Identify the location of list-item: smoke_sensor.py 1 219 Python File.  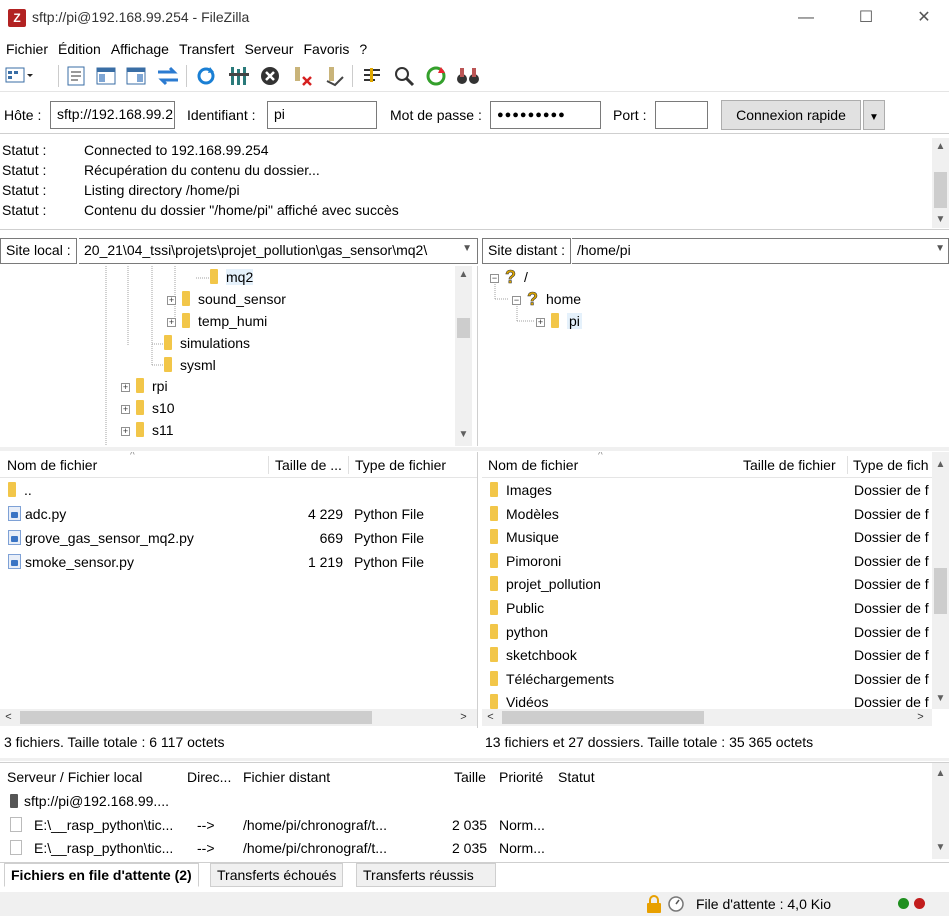
(238, 562).